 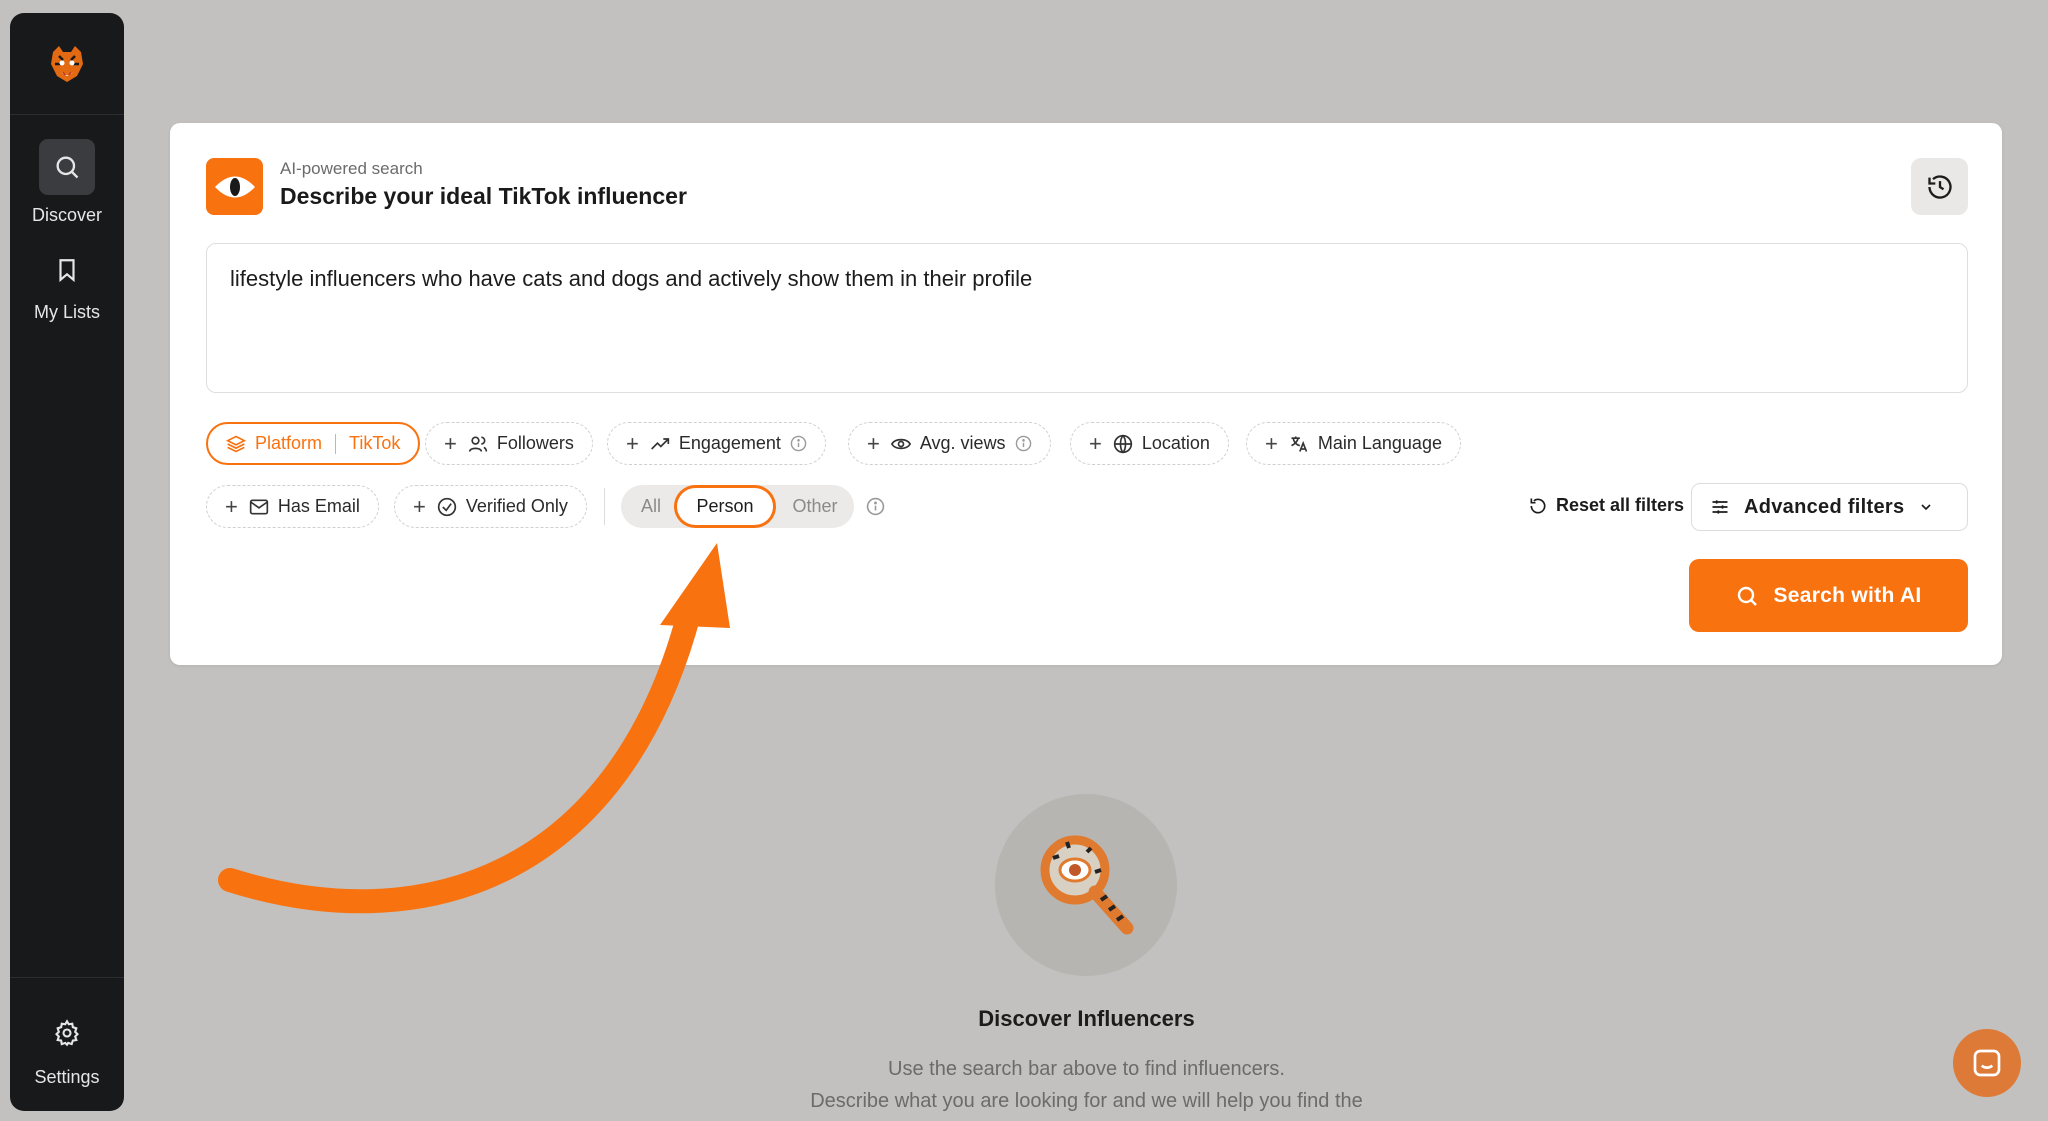 I want to click on history-button, so click(x=1939, y=186).